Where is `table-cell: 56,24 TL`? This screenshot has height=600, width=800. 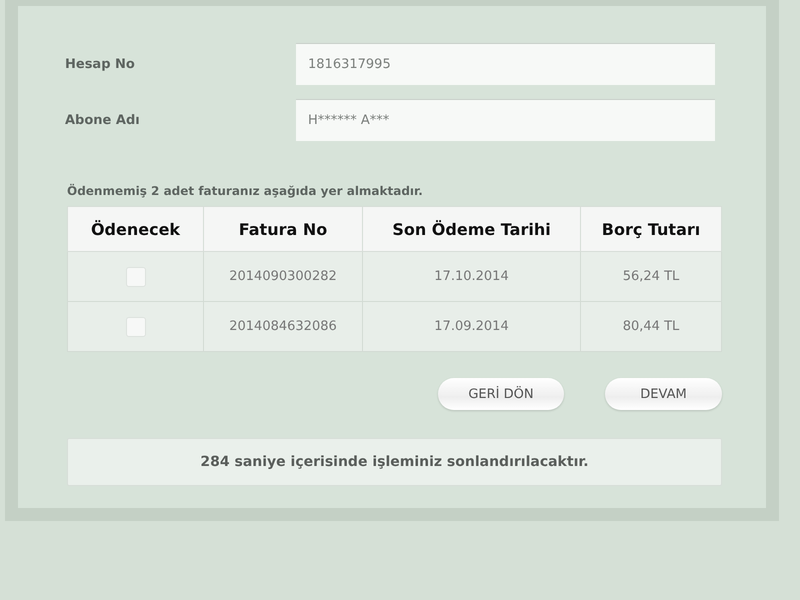 table-cell: 56,24 TL is located at coordinates (651, 277).